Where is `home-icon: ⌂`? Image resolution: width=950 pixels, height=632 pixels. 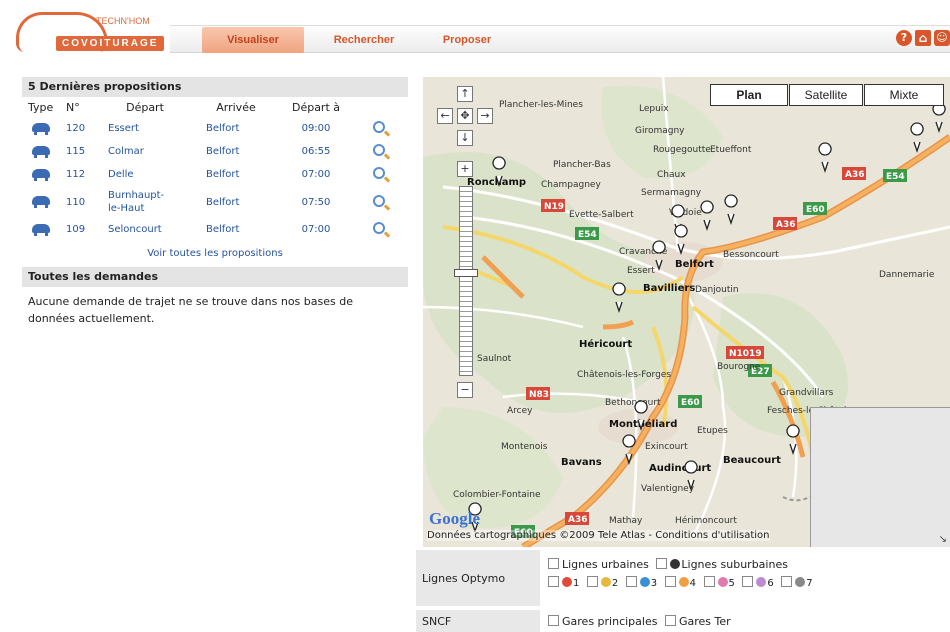 home-icon: ⌂ is located at coordinates (923, 38).